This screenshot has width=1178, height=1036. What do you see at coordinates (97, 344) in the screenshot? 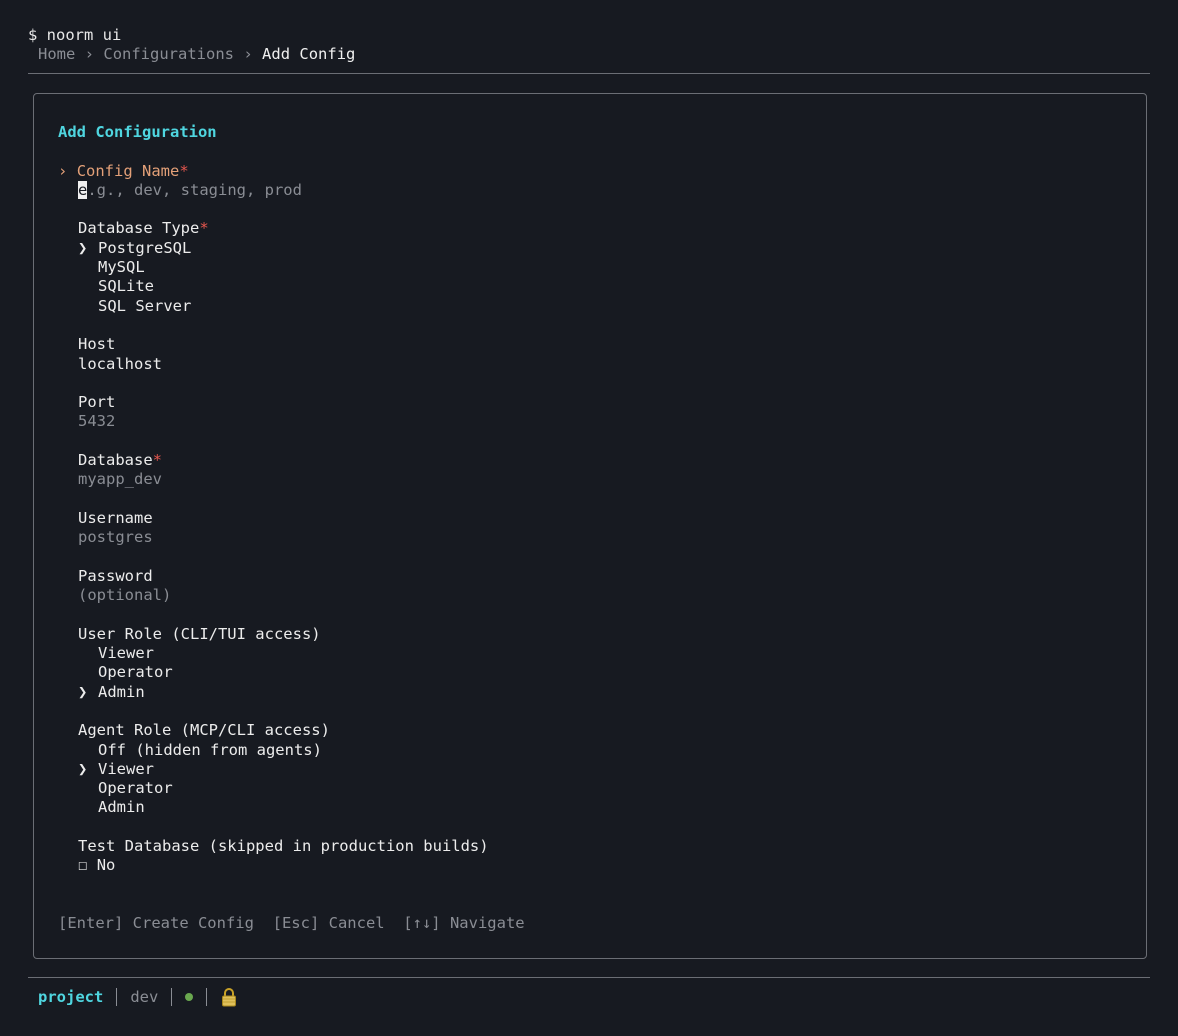
I see `host-label: Host` at bounding box center [97, 344].